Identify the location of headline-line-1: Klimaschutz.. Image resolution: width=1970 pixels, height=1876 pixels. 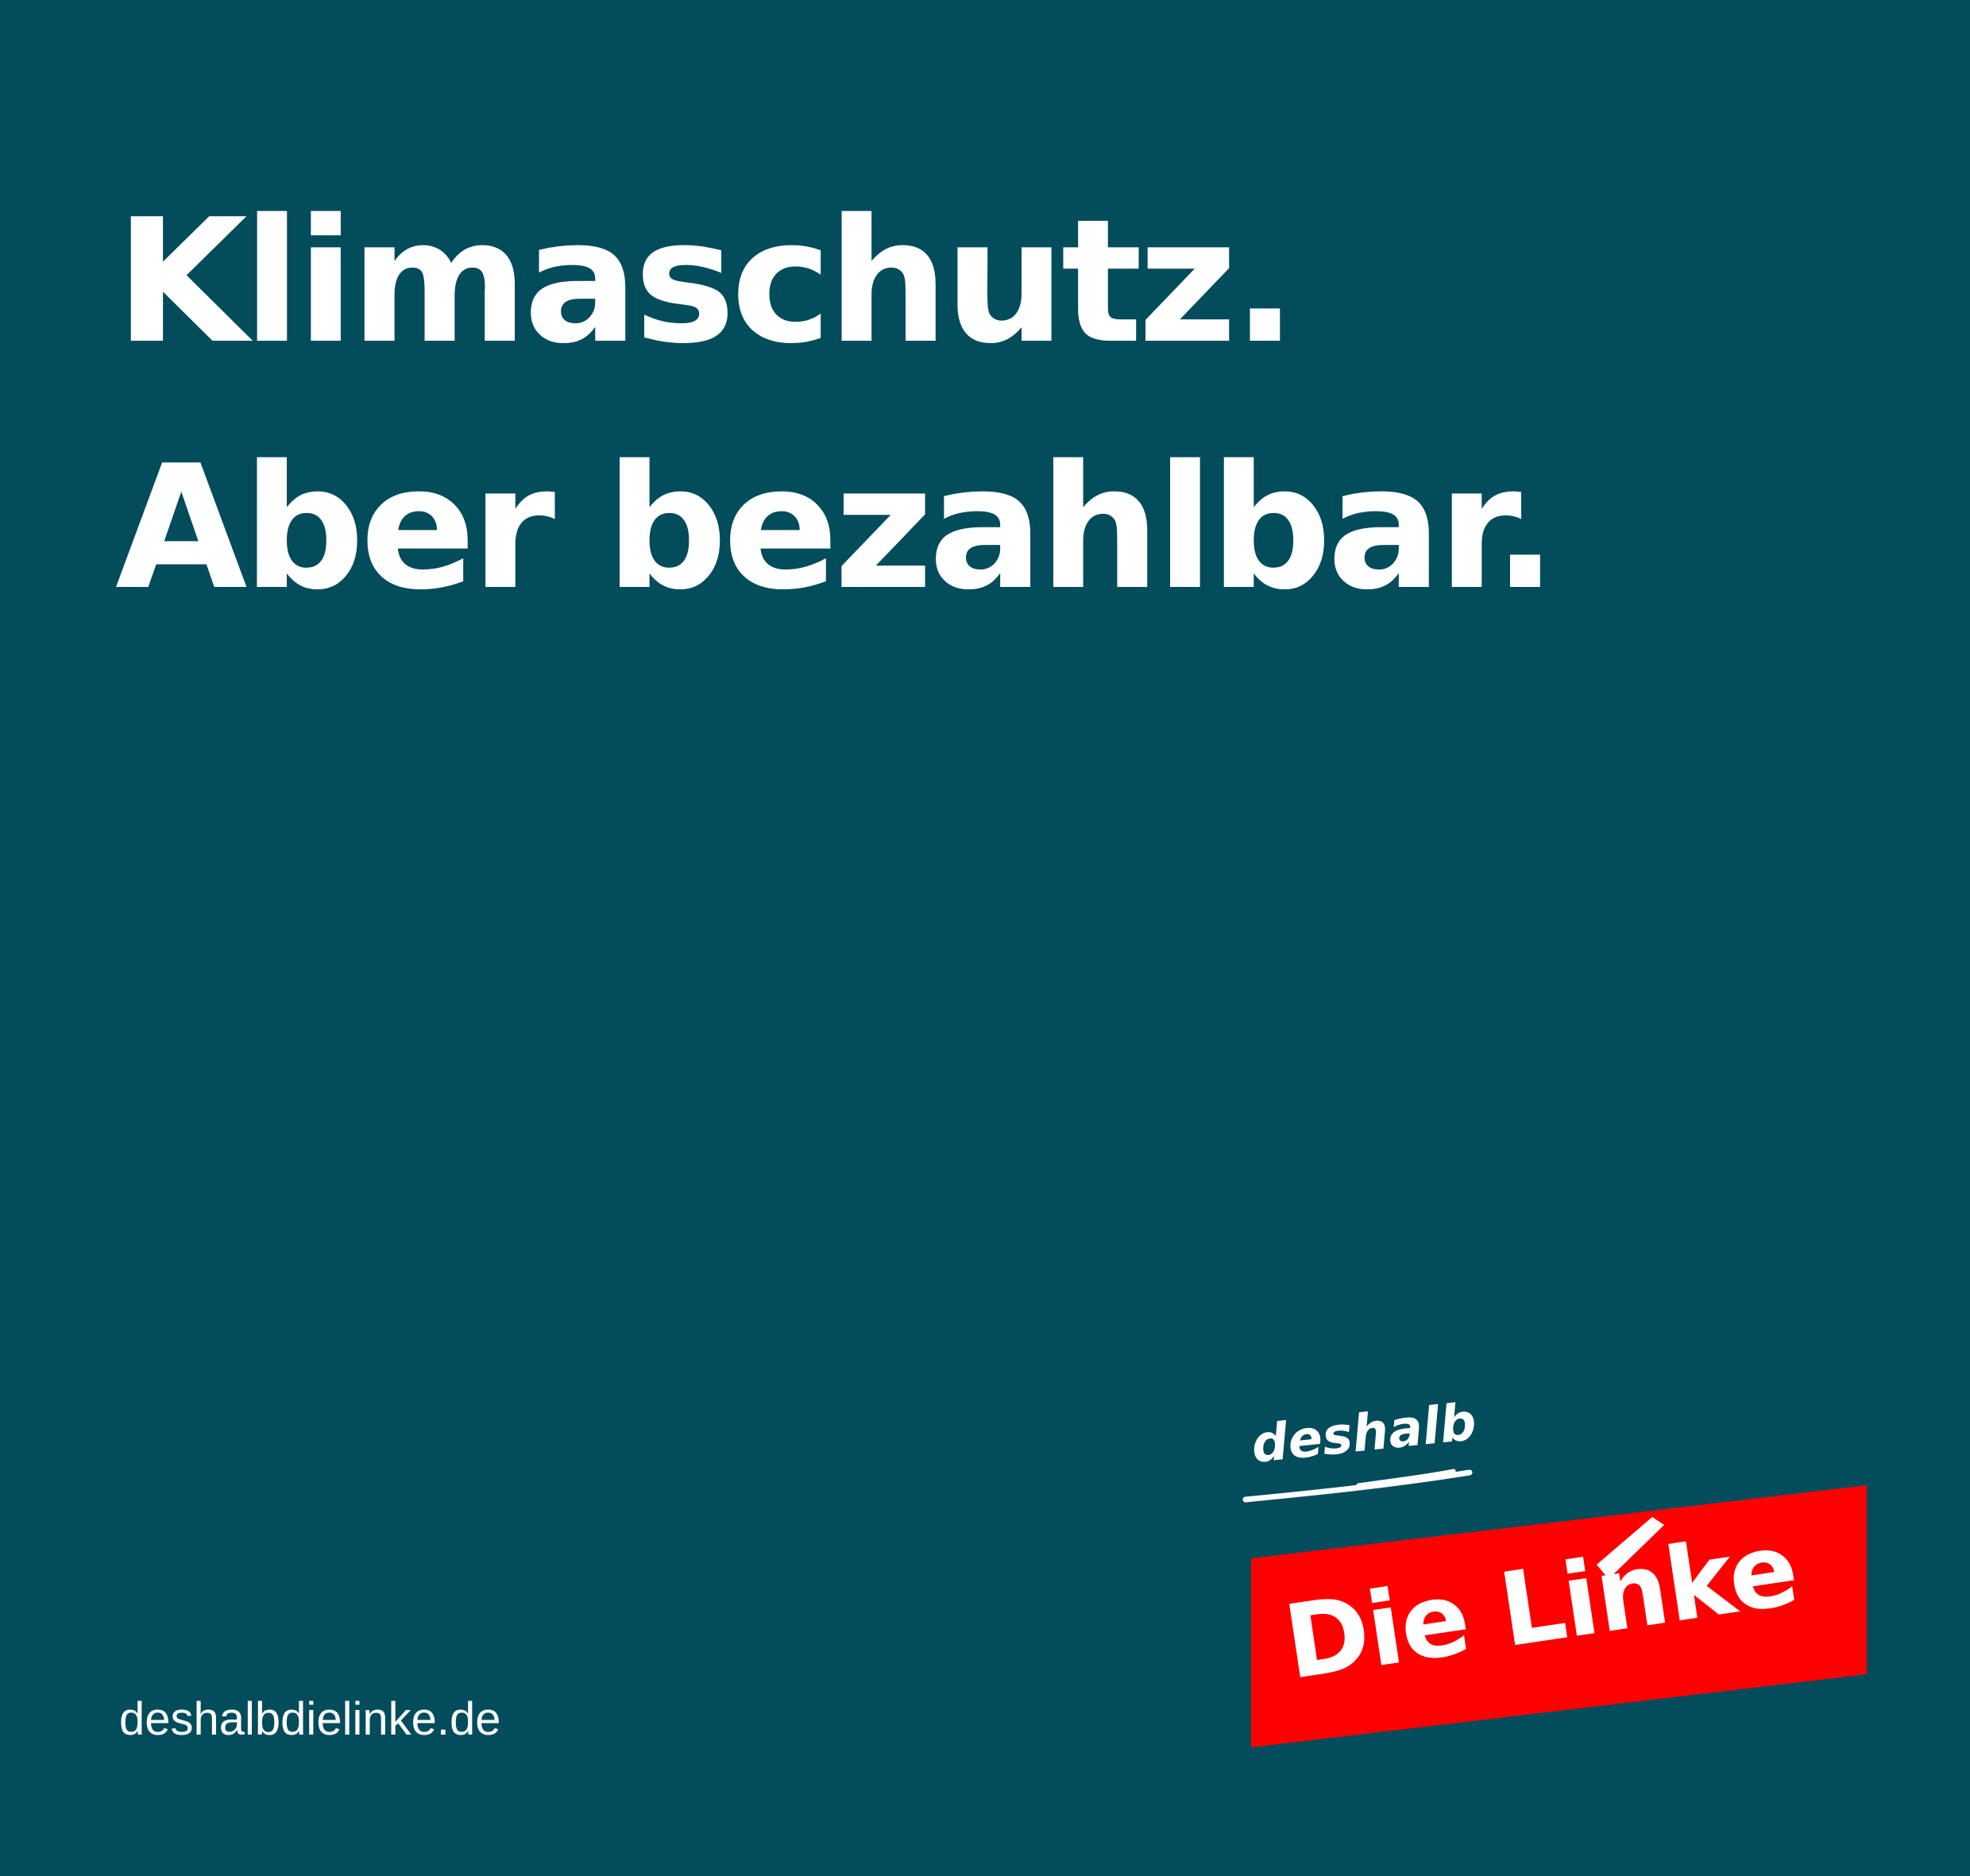
(706, 281).